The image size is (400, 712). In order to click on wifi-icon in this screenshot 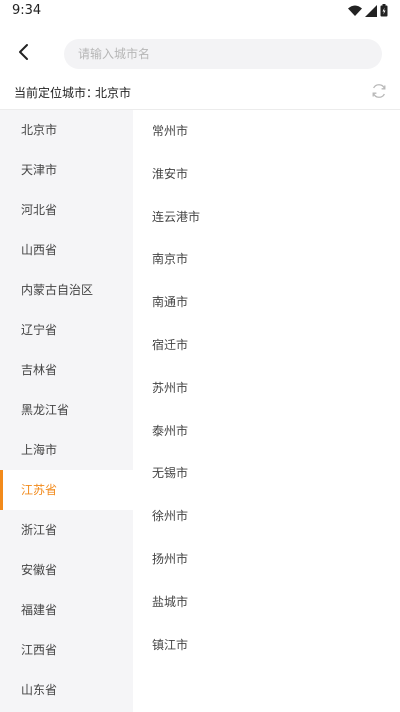, I will do `click(355, 10)`.